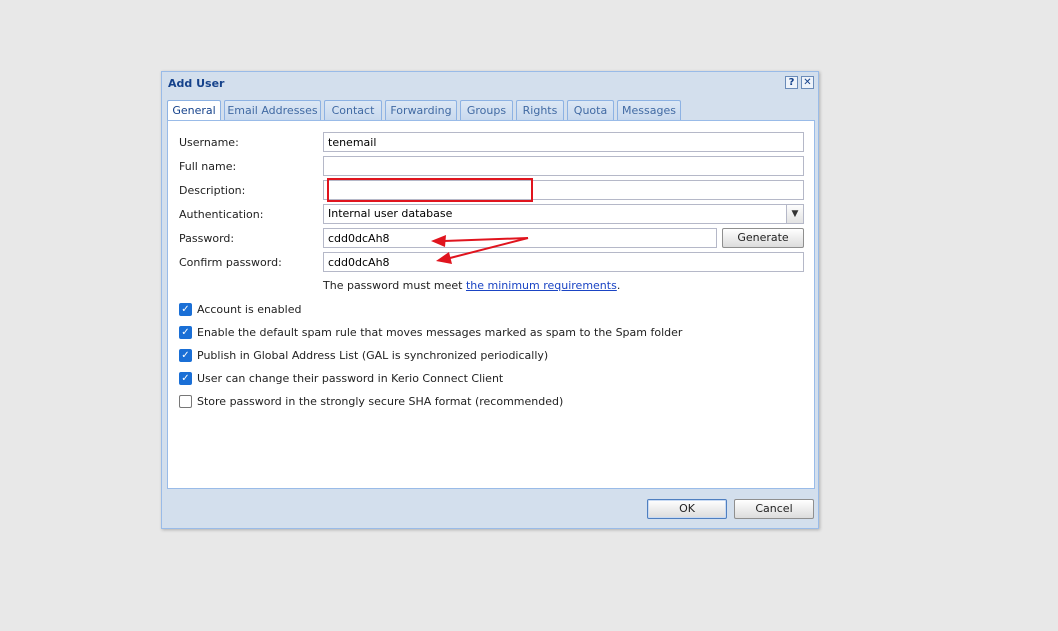 This screenshot has height=631, width=1058. I want to click on tab-quota: Quota, so click(590, 110).